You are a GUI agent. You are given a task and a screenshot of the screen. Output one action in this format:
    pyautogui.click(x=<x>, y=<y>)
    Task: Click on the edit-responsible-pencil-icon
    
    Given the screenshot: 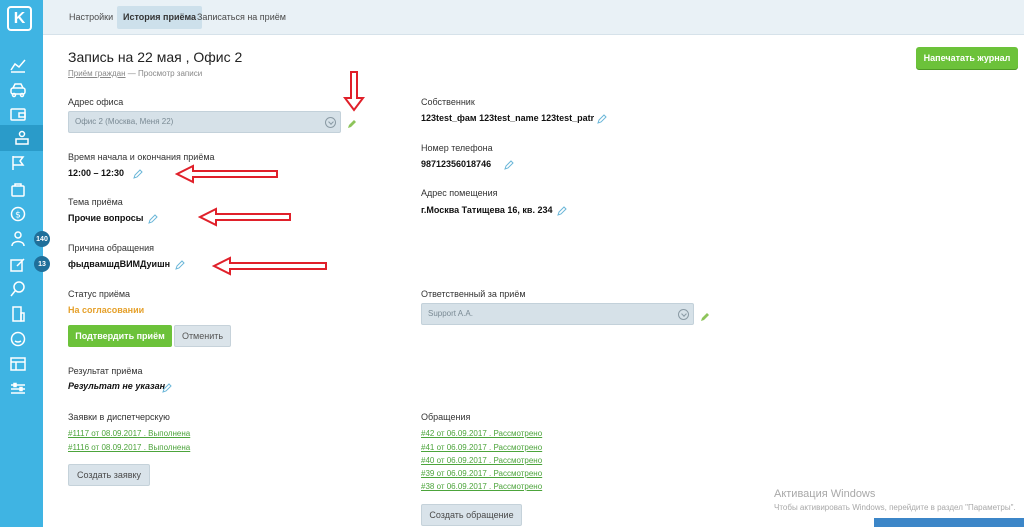 What is the action you would take?
    pyautogui.click(x=705, y=315)
    